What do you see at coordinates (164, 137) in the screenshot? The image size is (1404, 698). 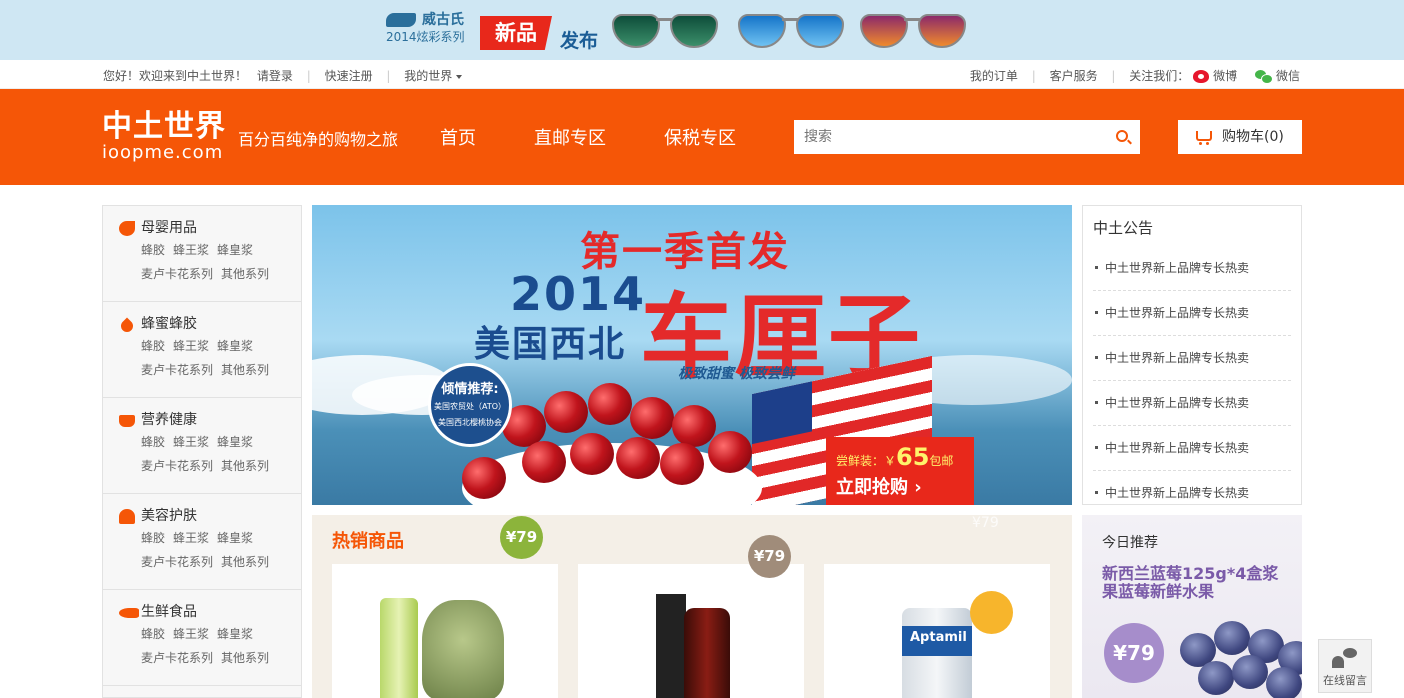 I see `site-logo: 中土世界 ioopme.com` at bounding box center [164, 137].